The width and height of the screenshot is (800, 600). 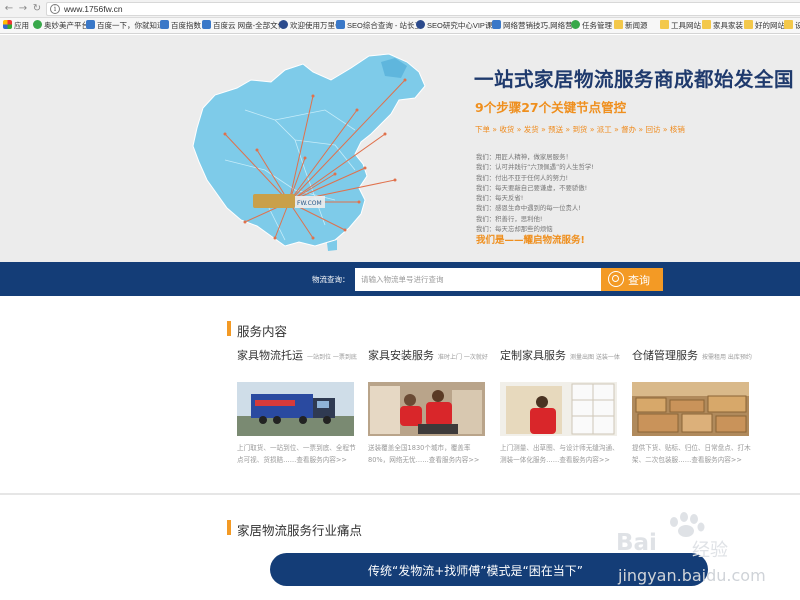 I want to click on process-step: 下单, so click(x=482, y=129).